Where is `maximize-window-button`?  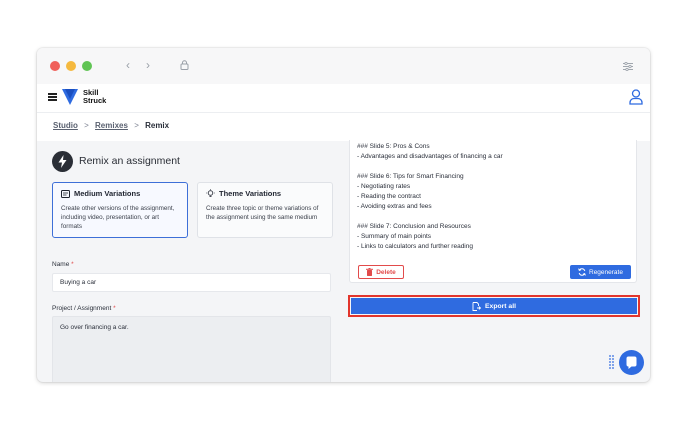
maximize-window-button is located at coordinates (87, 66).